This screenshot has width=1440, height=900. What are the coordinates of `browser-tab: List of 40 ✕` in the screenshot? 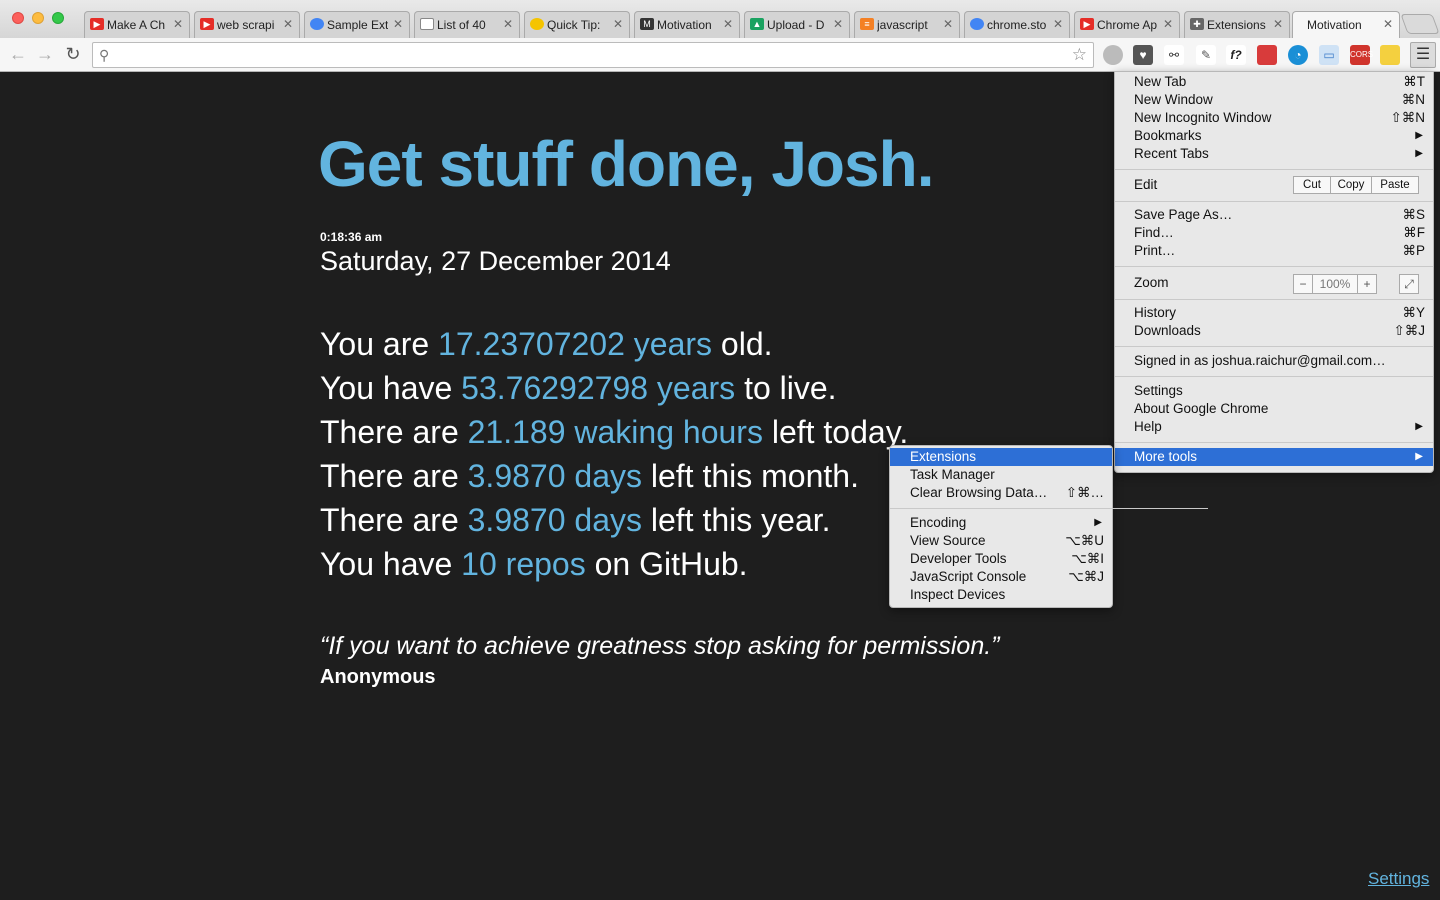 It's located at (467, 24).